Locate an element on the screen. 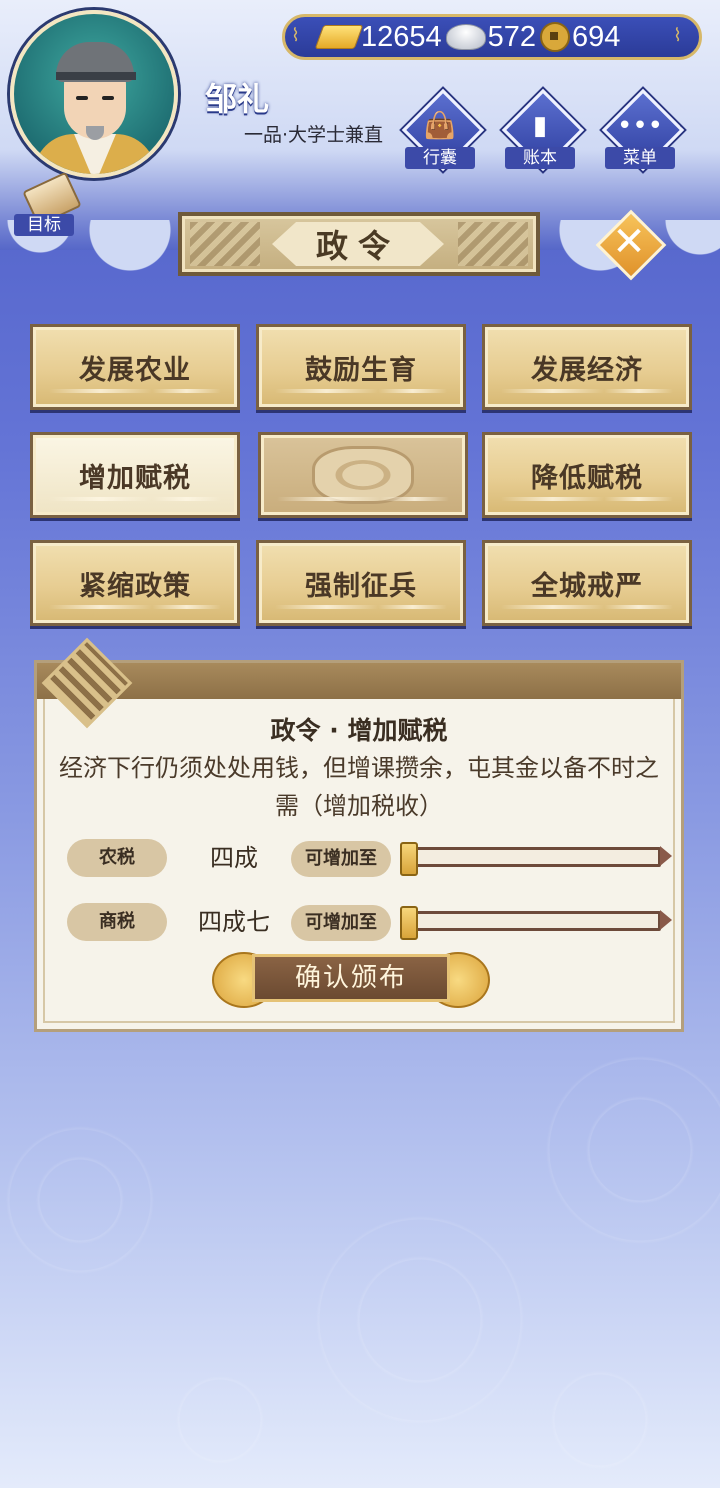 Image resolution: width=720 pixels, height=1488 pixels. policy-increase-tax: 增加赋税 is located at coordinates (135, 475).